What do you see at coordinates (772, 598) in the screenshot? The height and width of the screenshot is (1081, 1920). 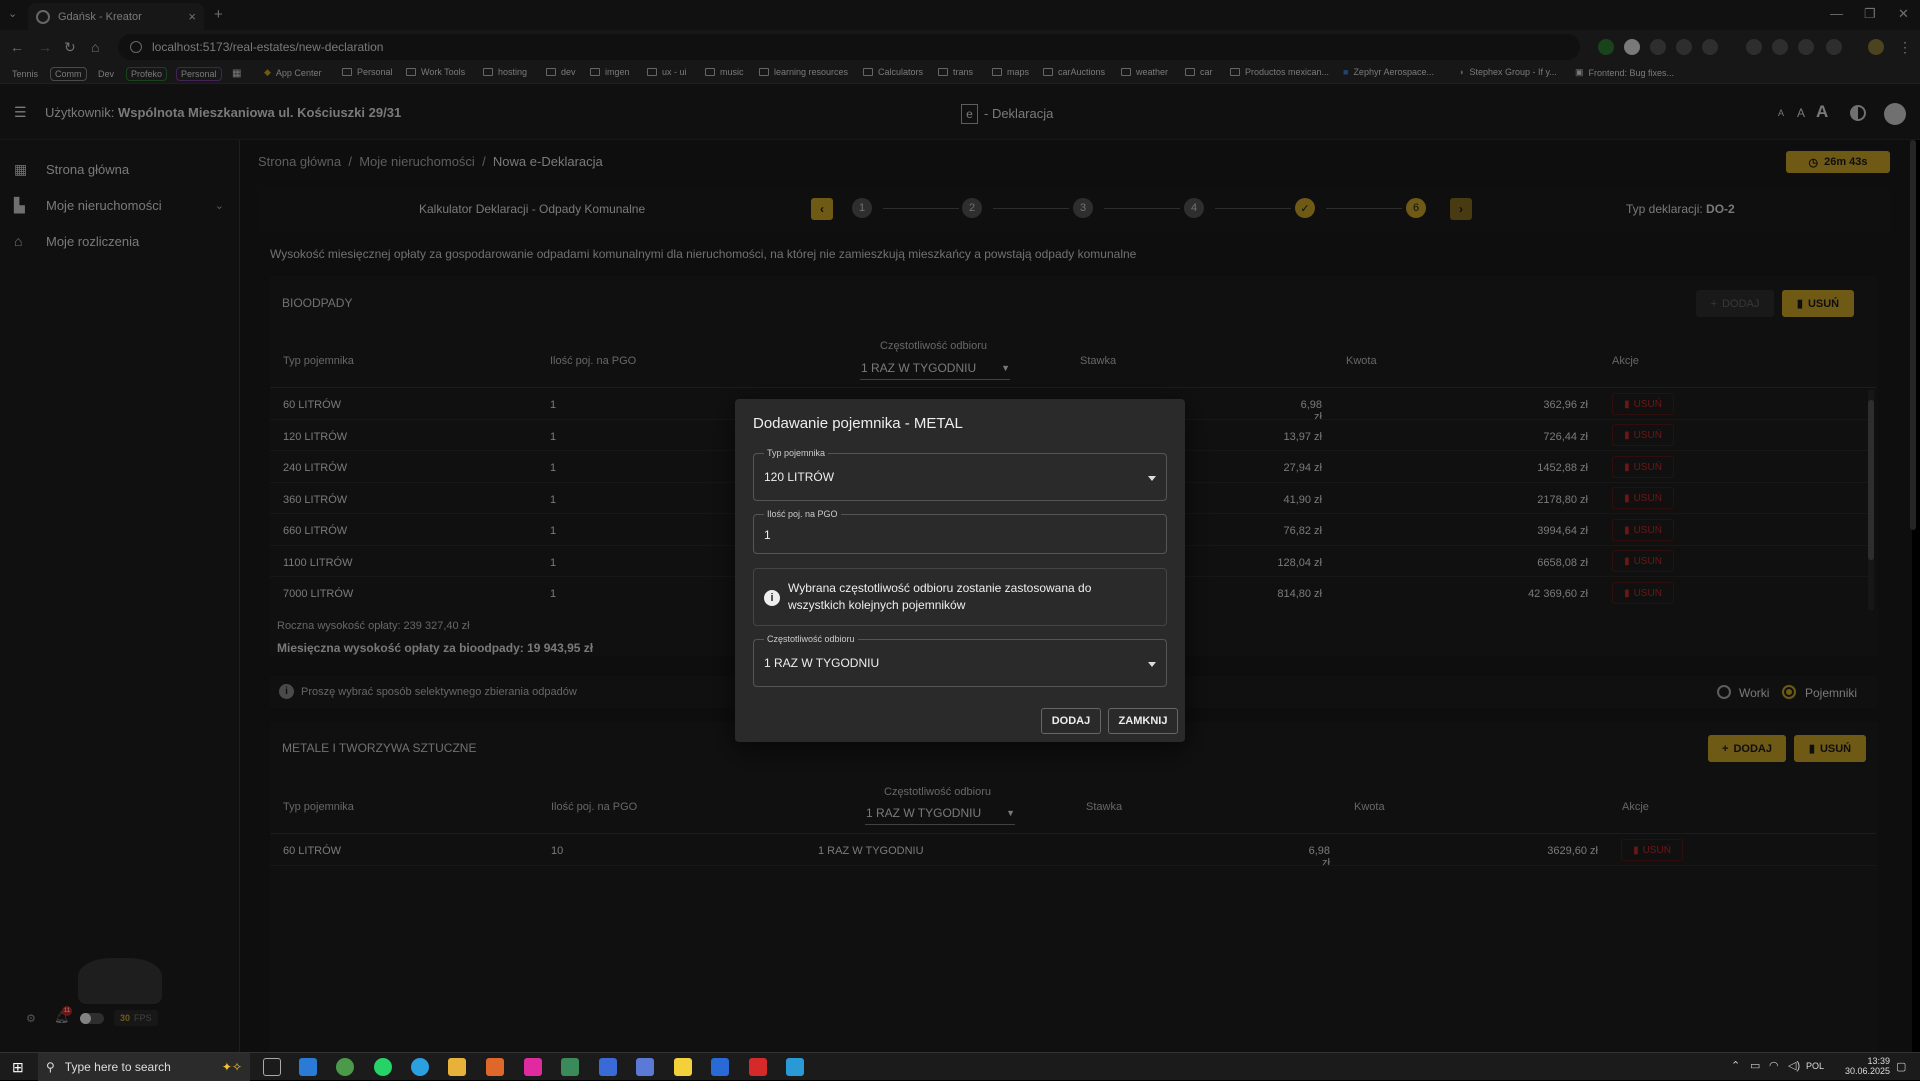 I see `info-icon: i` at bounding box center [772, 598].